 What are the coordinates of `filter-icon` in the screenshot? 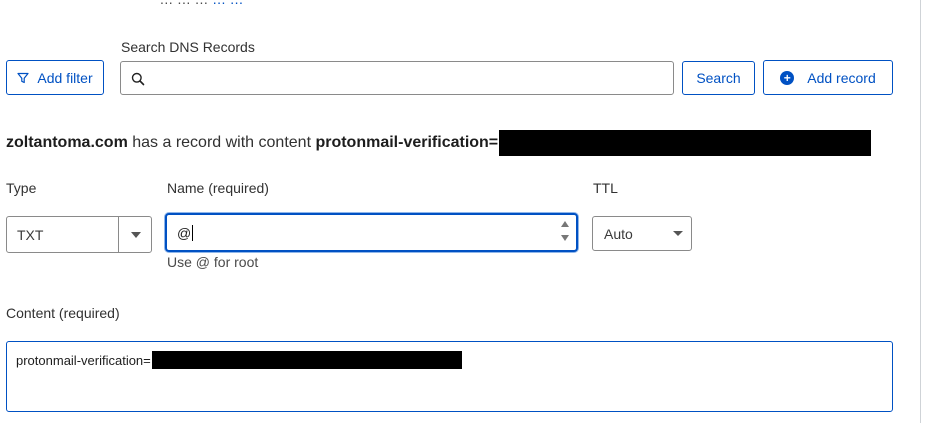 It's located at (23, 77).